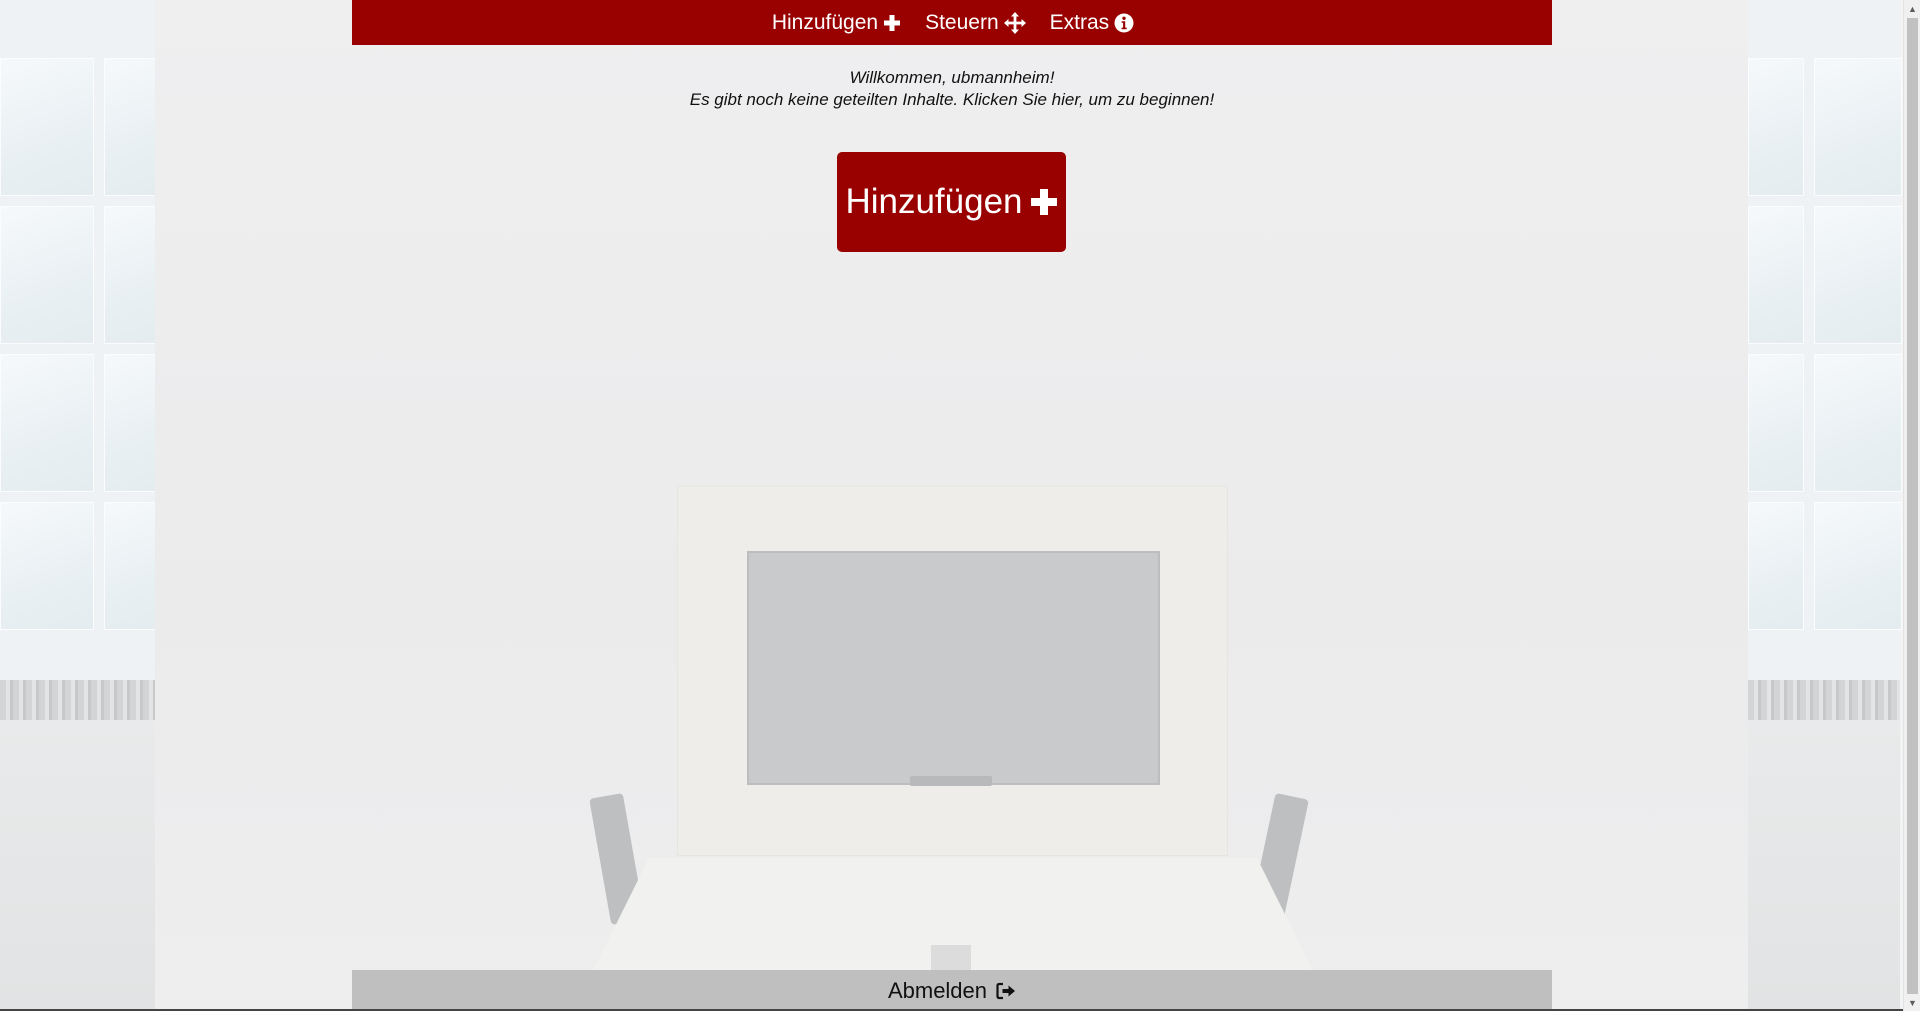 The height and width of the screenshot is (1011, 1920). What do you see at coordinates (1912, 8) in the screenshot?
I see `scroll-up-arrow-icon: ▲` at bounding box center [1912, 8].